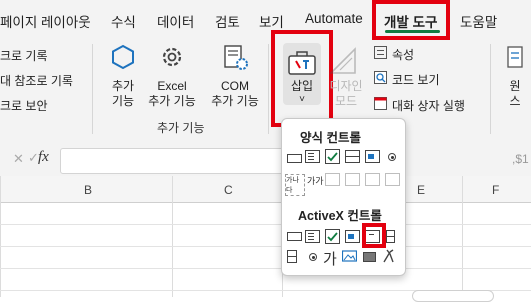 This screenshot has height=302, width=531. I want to click on combo-list-form-icon, so click(372, 179).